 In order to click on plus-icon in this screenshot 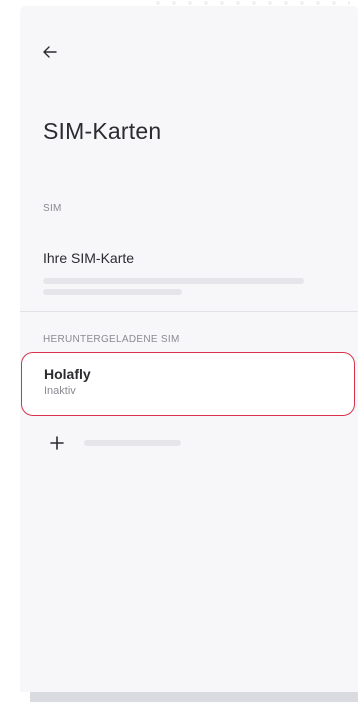, I will do `click(57, 443)`.